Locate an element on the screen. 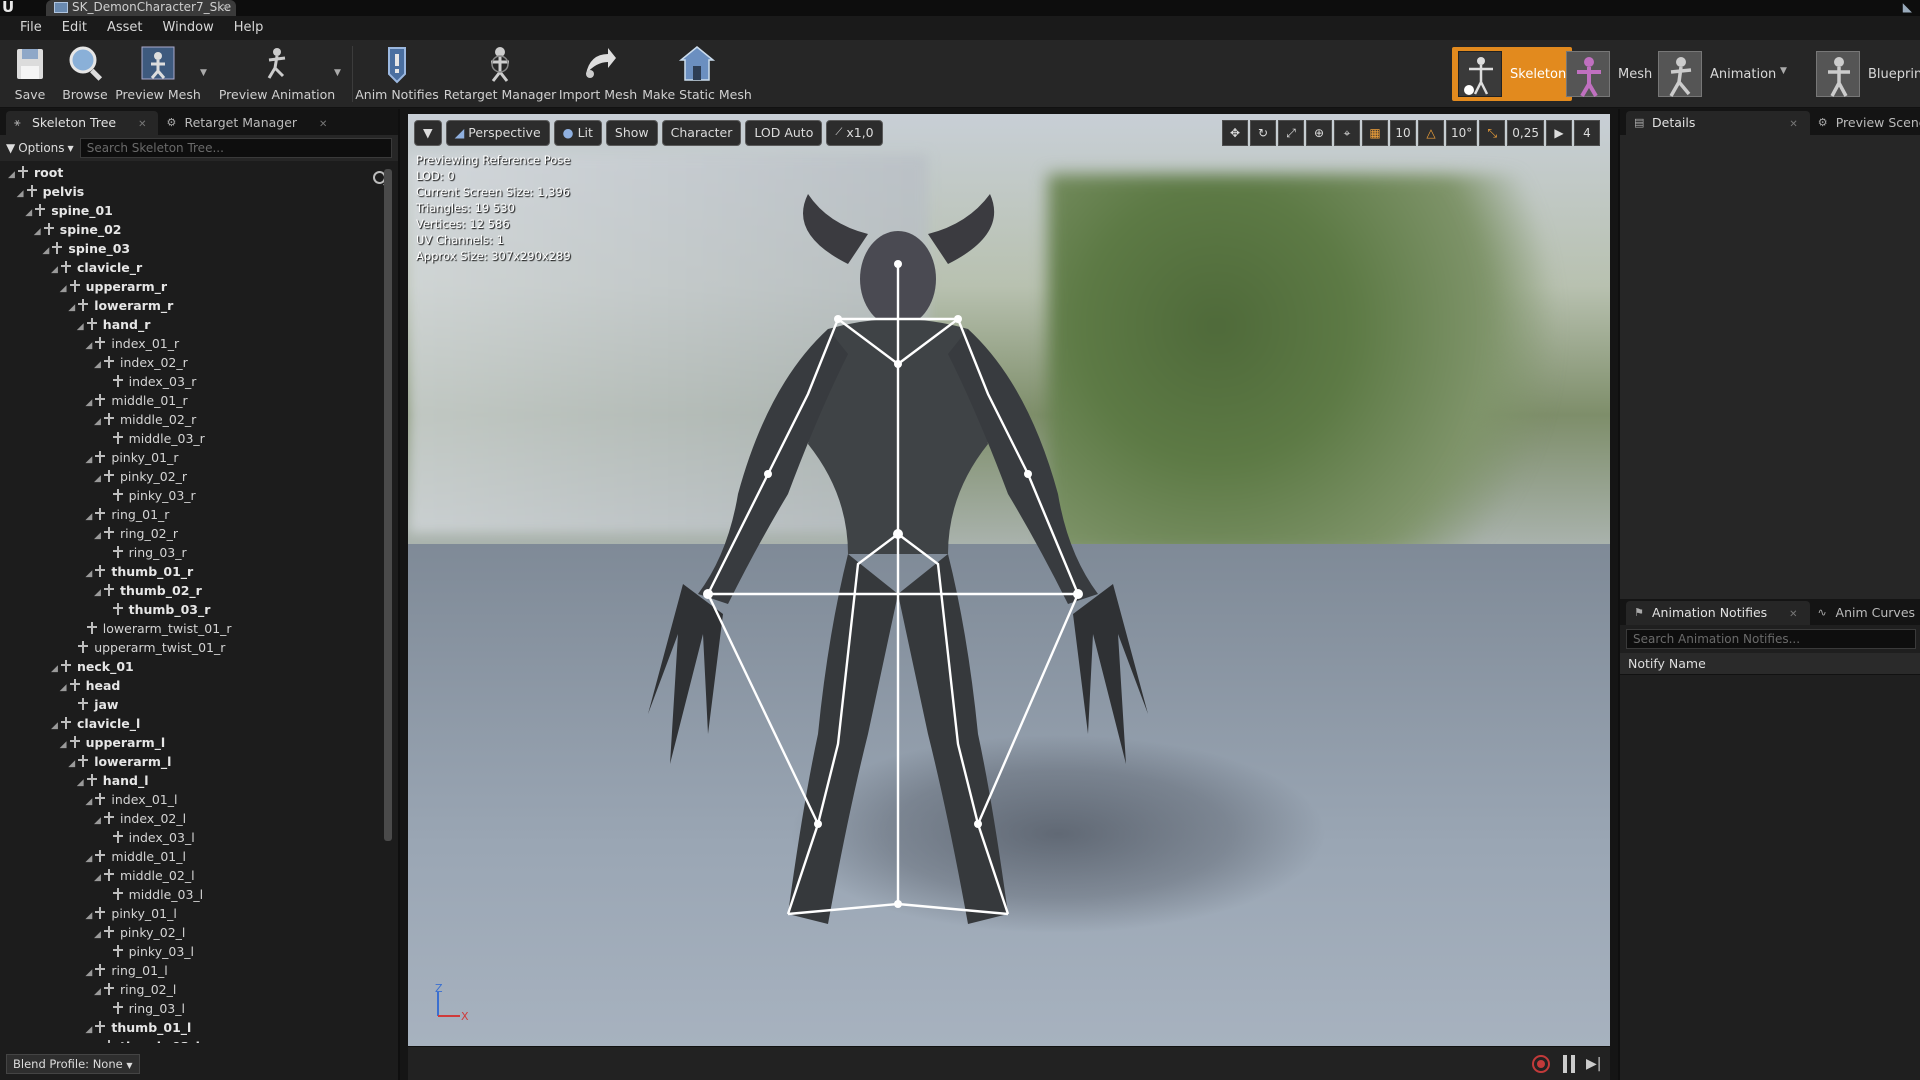  browse-button: Browse is located at coordinates (85, 75).